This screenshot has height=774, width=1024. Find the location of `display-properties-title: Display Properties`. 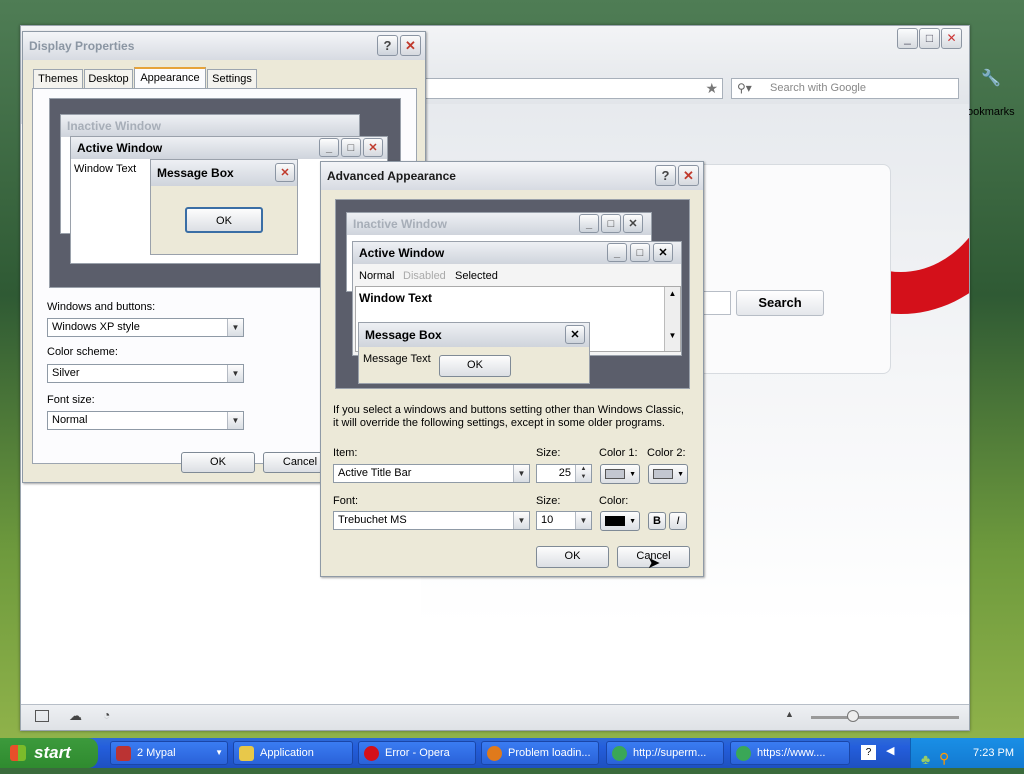

display-properties-title: Display Properties is located at coordinates (224, 46).